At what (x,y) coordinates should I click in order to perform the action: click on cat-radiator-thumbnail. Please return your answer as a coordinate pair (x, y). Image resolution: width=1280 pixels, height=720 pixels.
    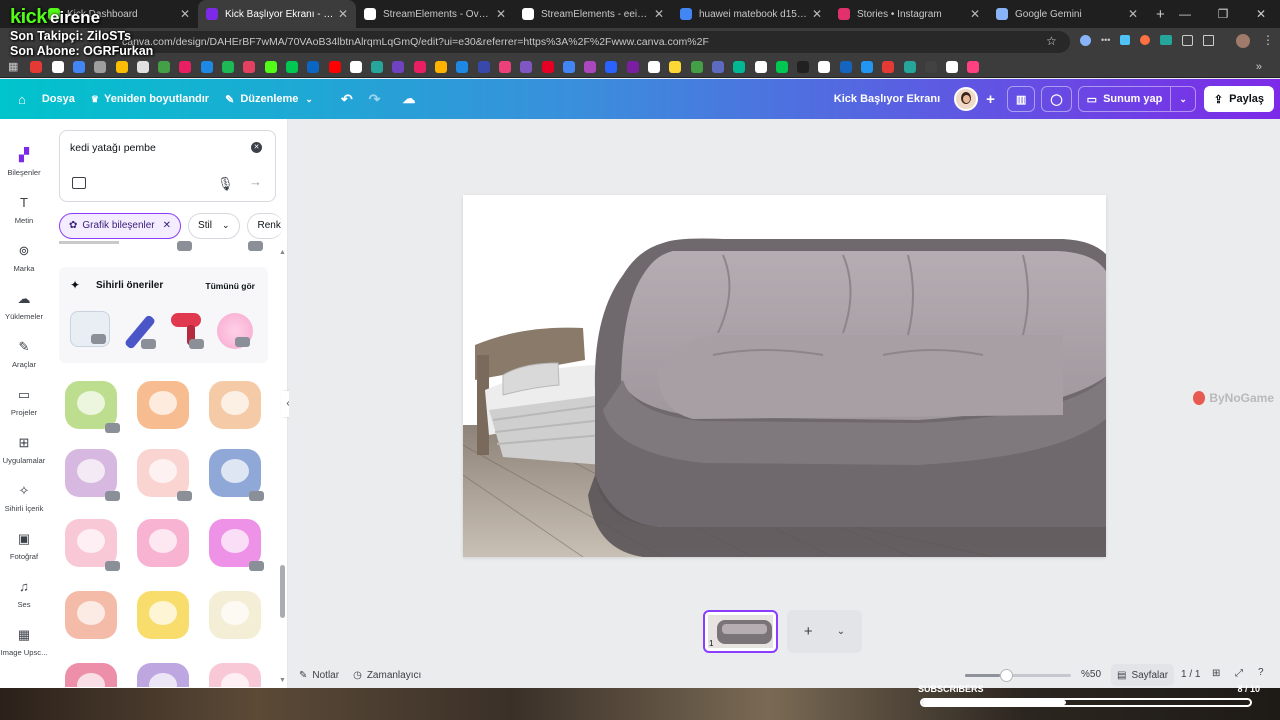
    Looking at the image, I should click on (235, 615).